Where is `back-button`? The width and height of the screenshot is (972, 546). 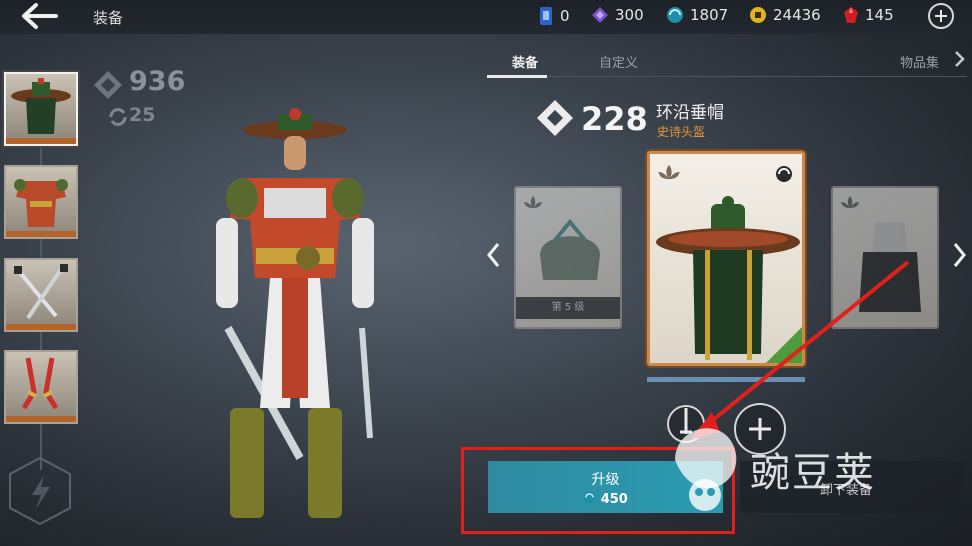
back-button is located at coordinates (40, 16).